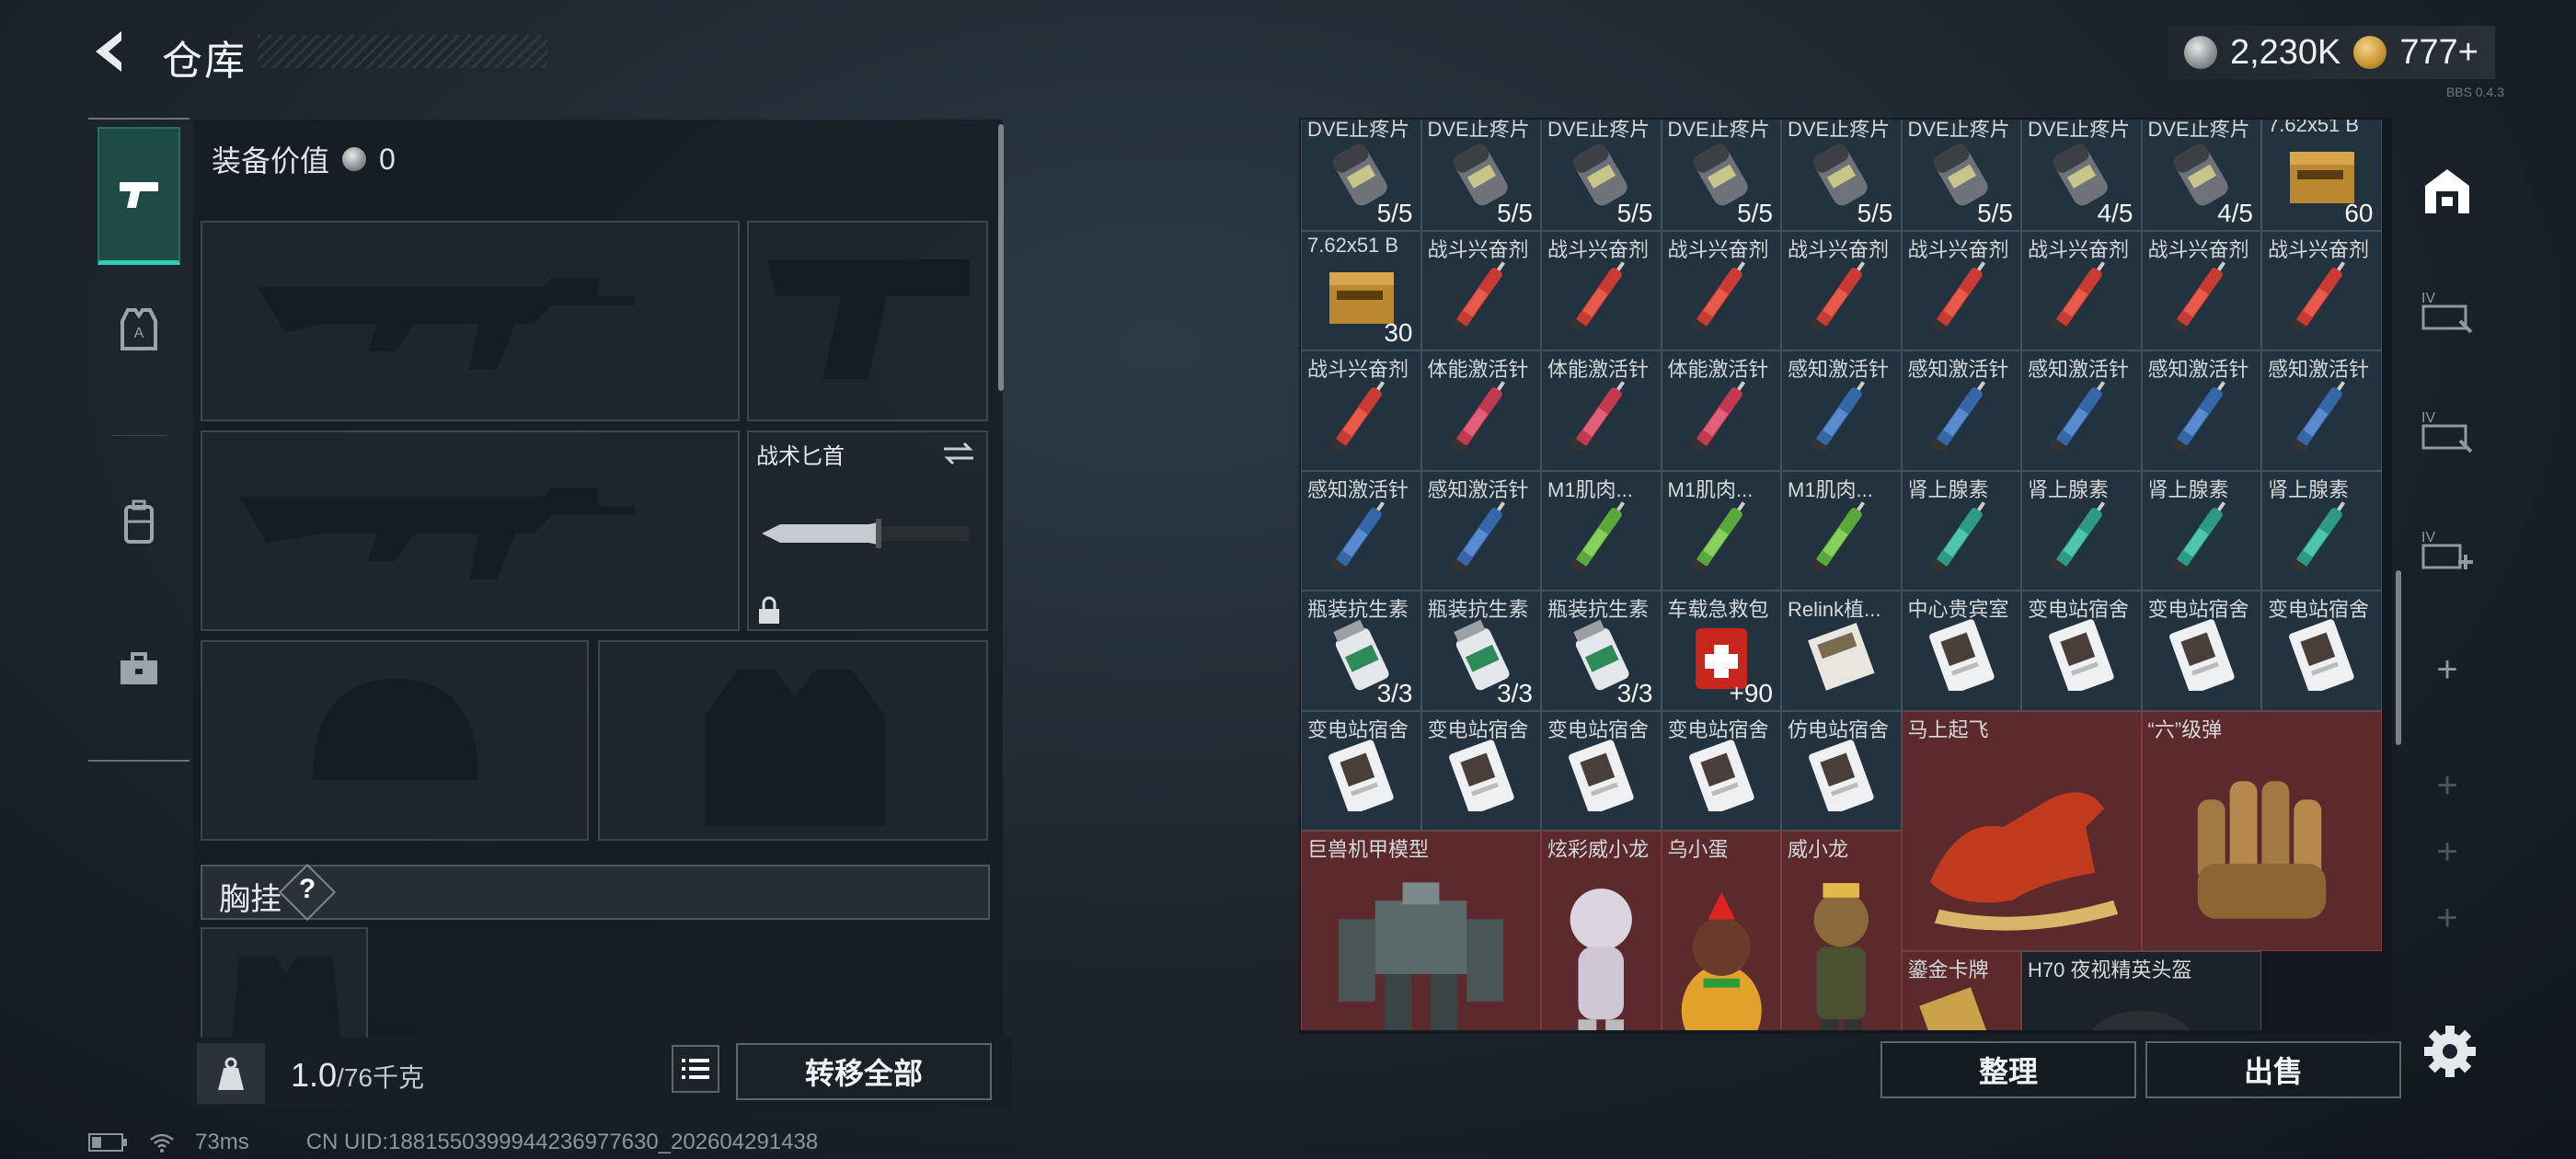 The height and width of the screenshot is (1159, 2576). I want to click on melee-slot: 战术匕首, so click(867, 530).